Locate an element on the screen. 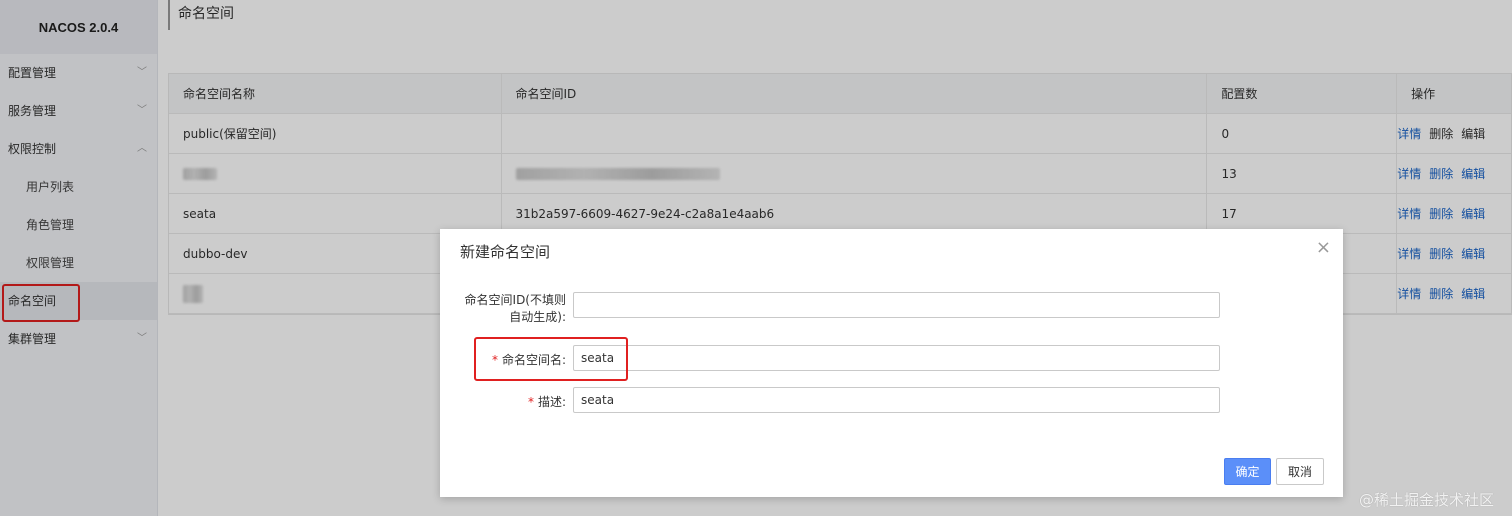  namespace-name-label: * 命名空间名: is located at coordinates (510, 359).